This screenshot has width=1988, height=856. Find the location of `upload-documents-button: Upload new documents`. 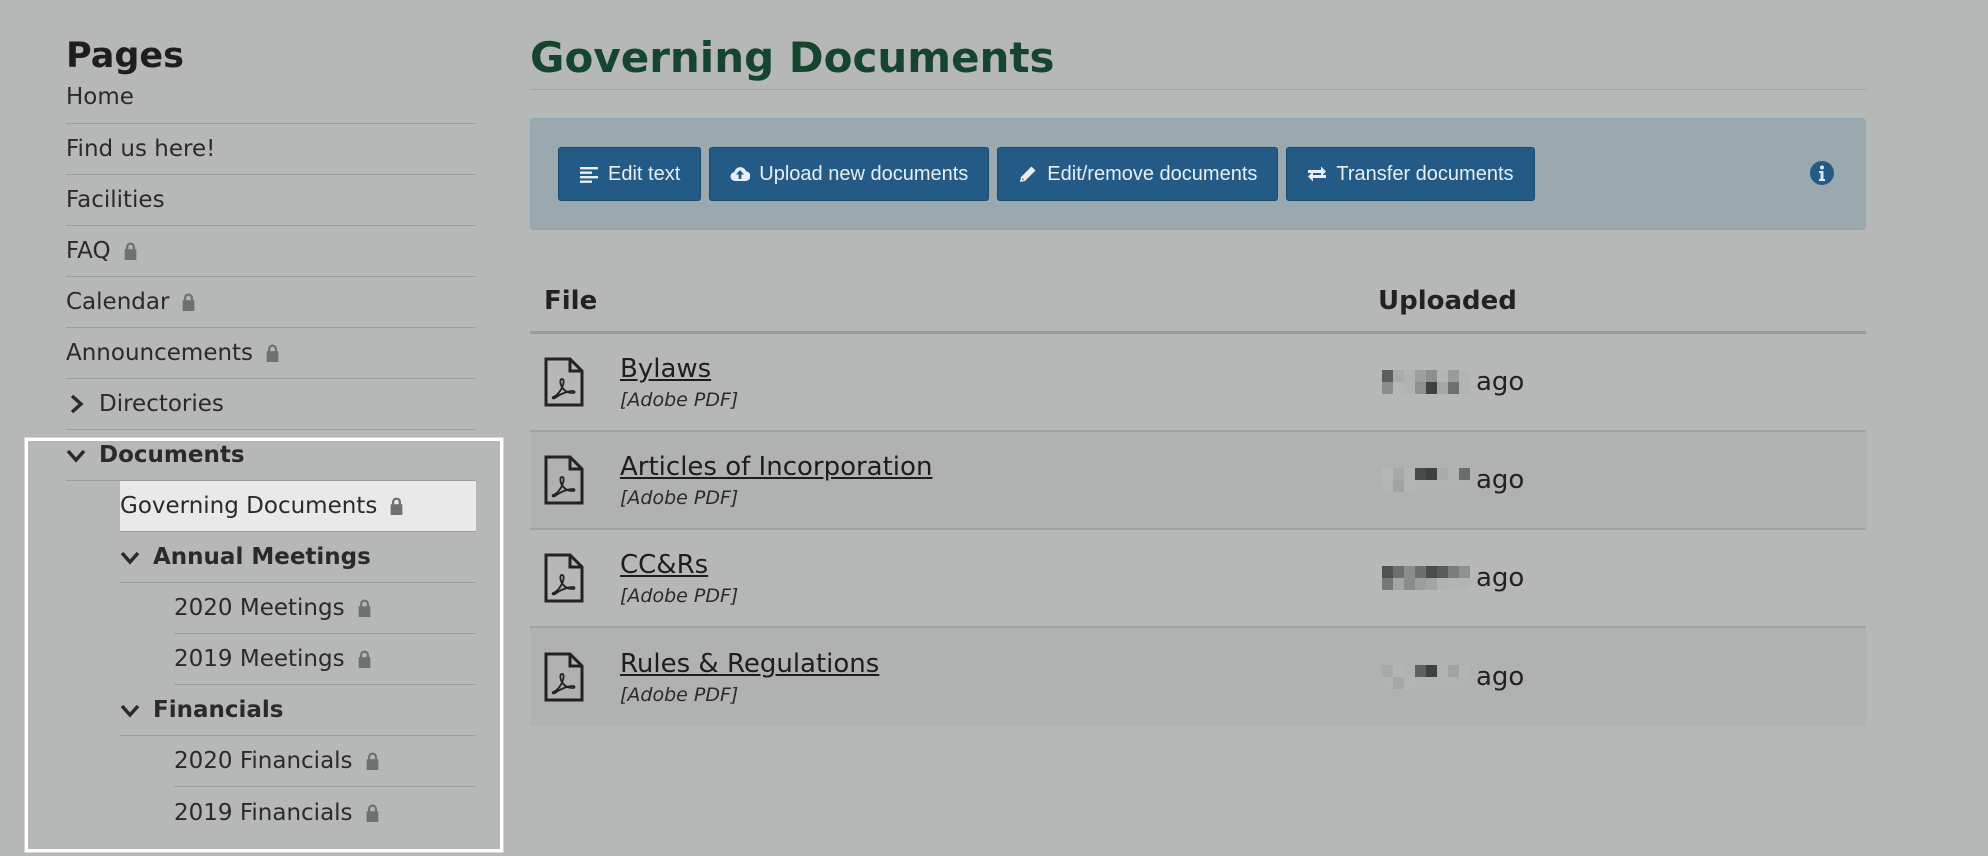

upload-documents-button: Upload new documents is located at coordinates (849, 174).